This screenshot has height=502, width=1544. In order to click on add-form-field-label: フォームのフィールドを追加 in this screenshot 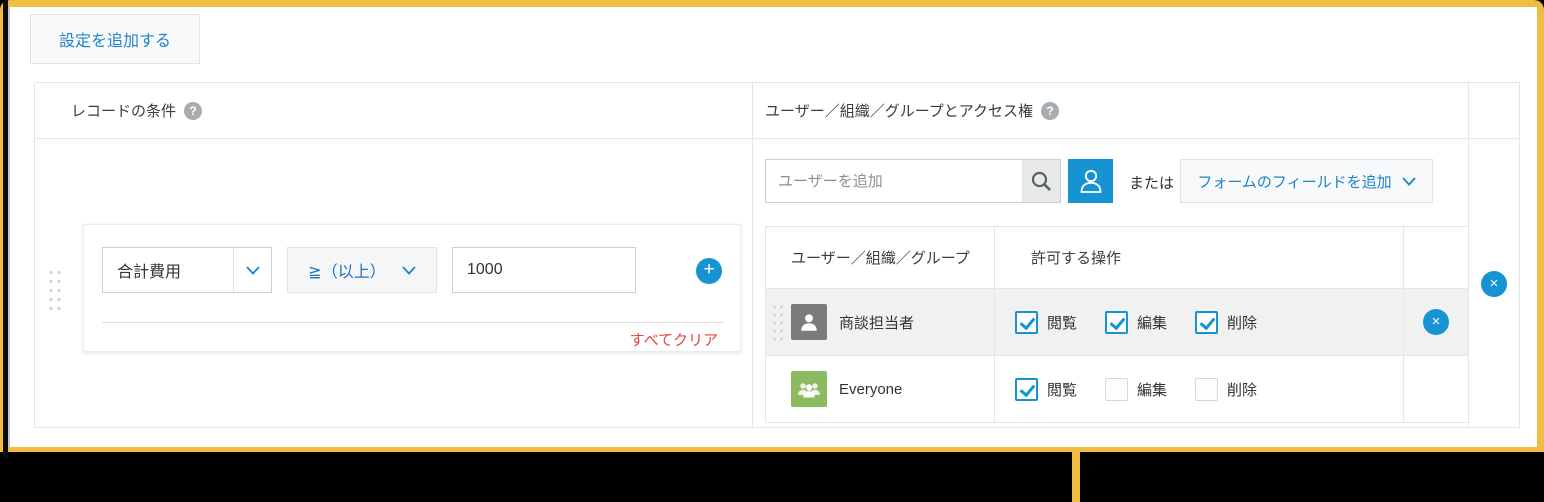, I will do `click(1294, 182)`.